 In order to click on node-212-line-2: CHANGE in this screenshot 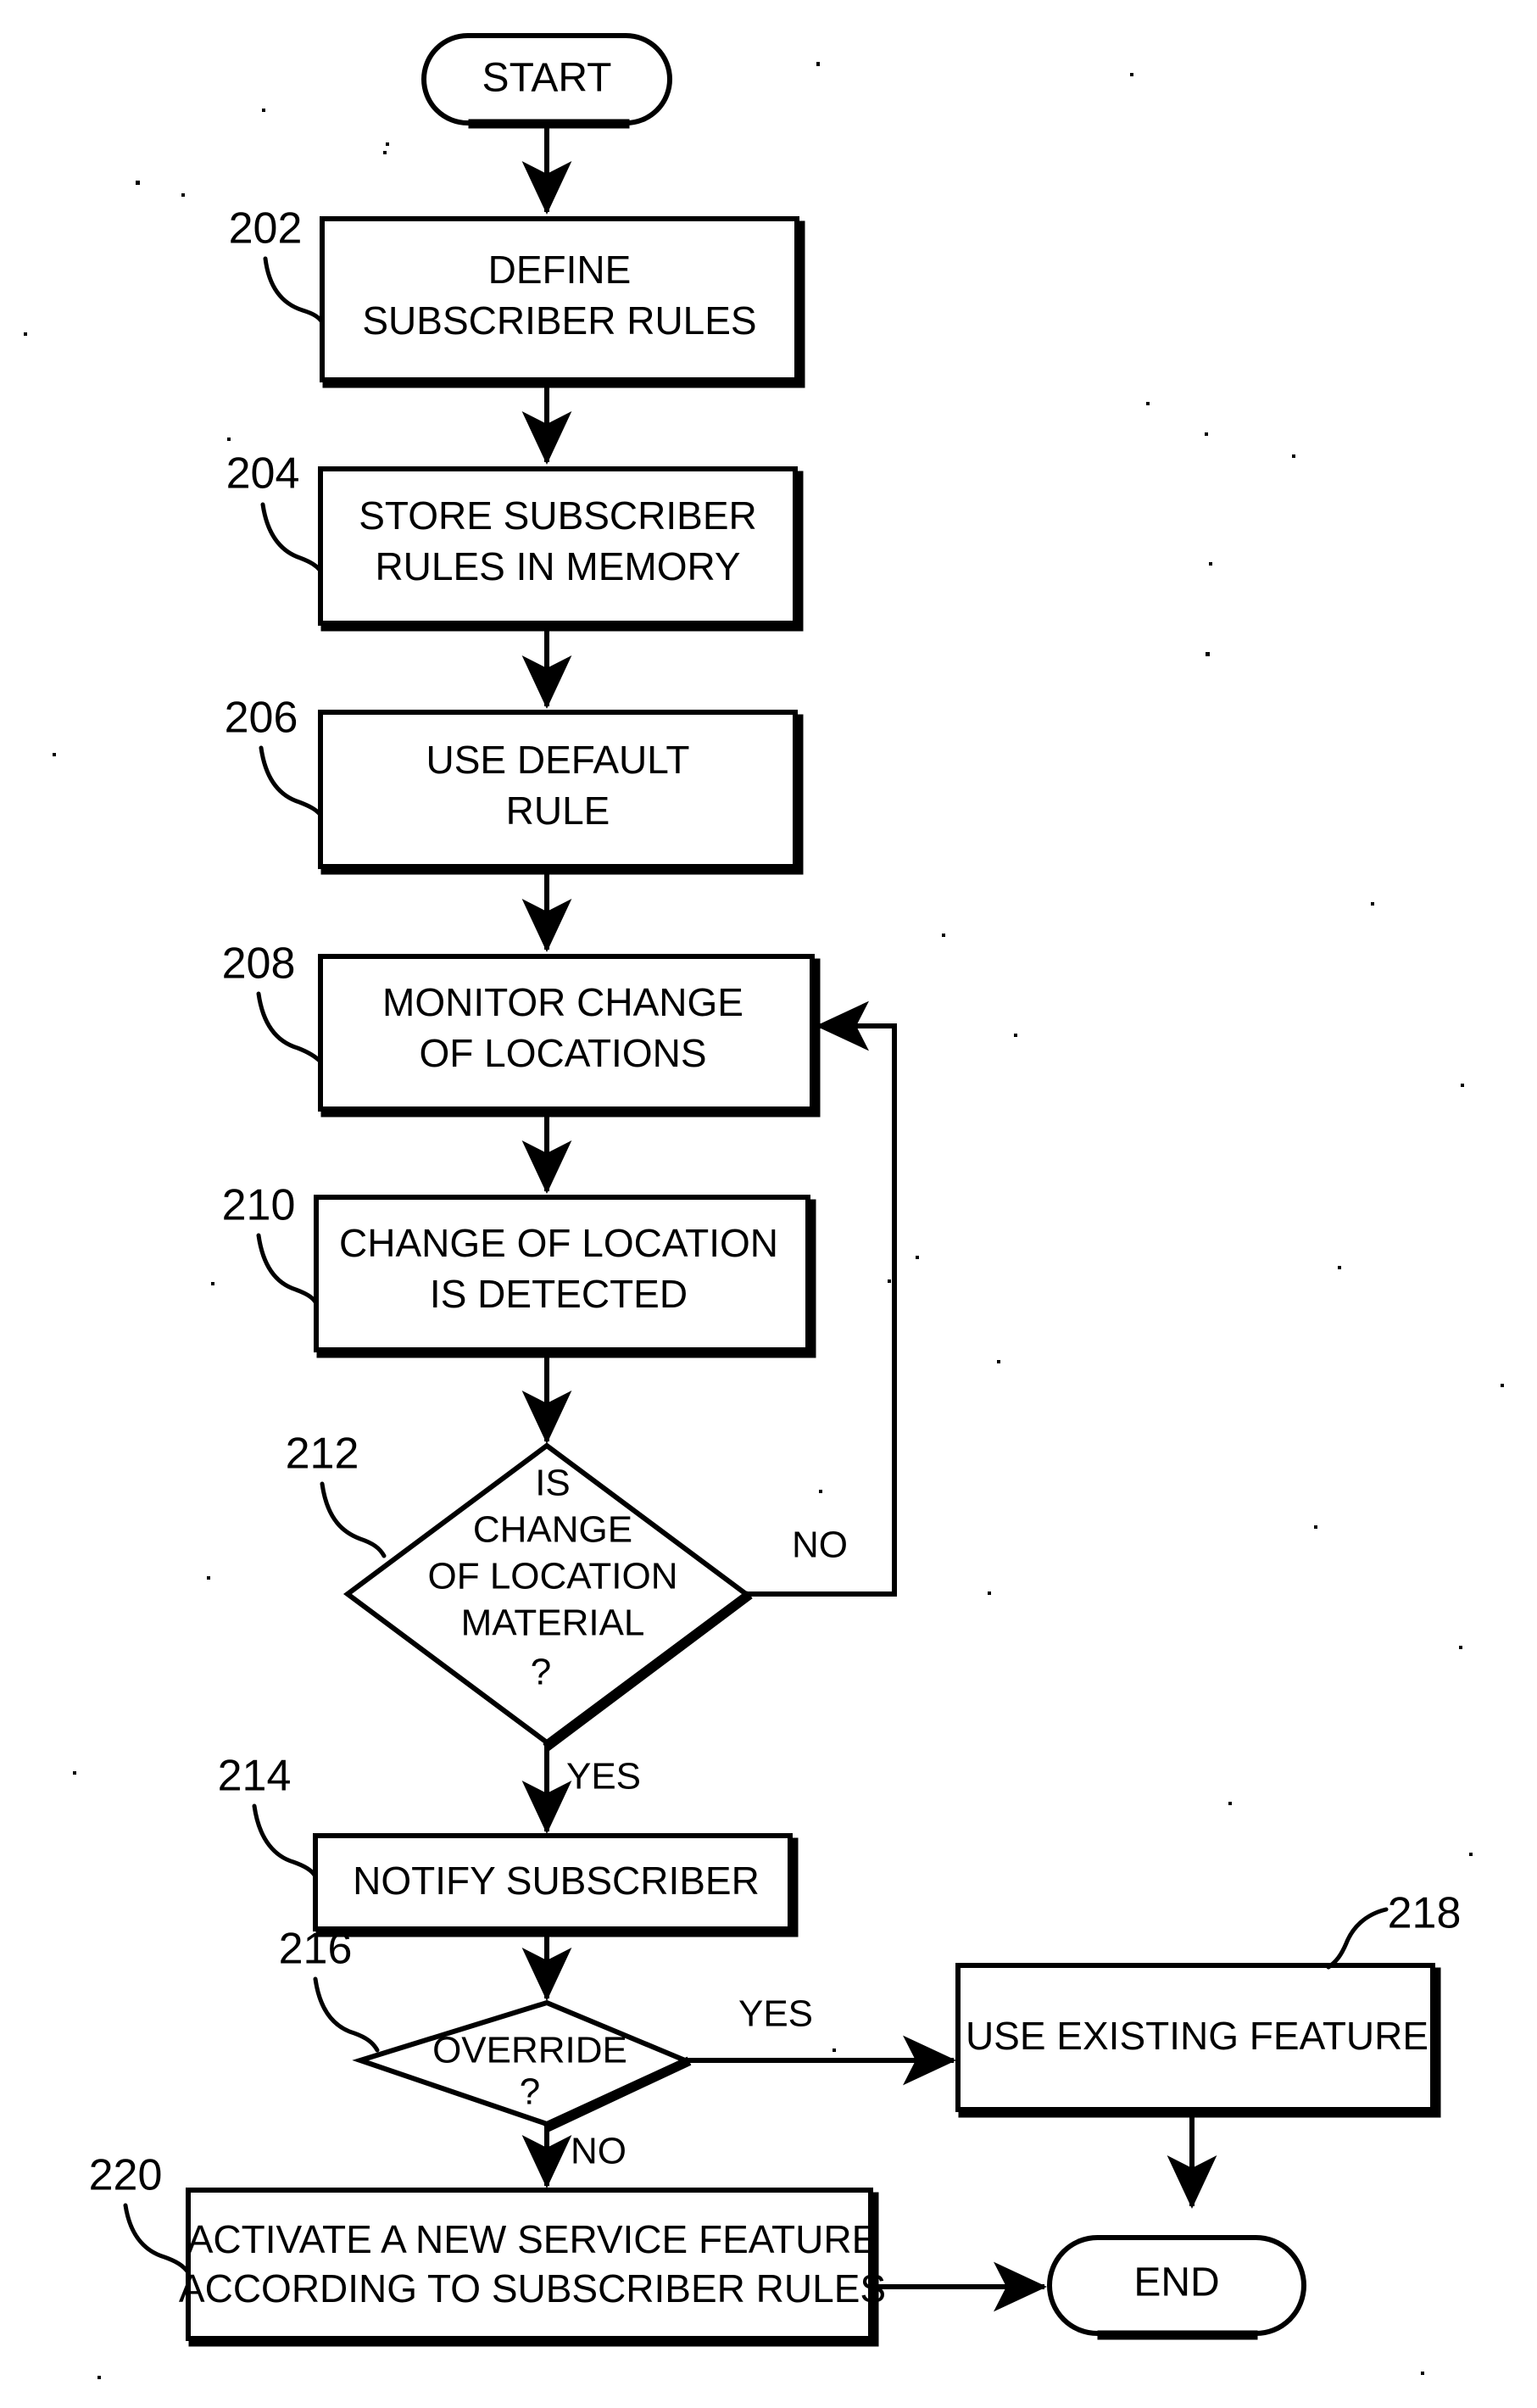, I will do `click(552, 1530)`.